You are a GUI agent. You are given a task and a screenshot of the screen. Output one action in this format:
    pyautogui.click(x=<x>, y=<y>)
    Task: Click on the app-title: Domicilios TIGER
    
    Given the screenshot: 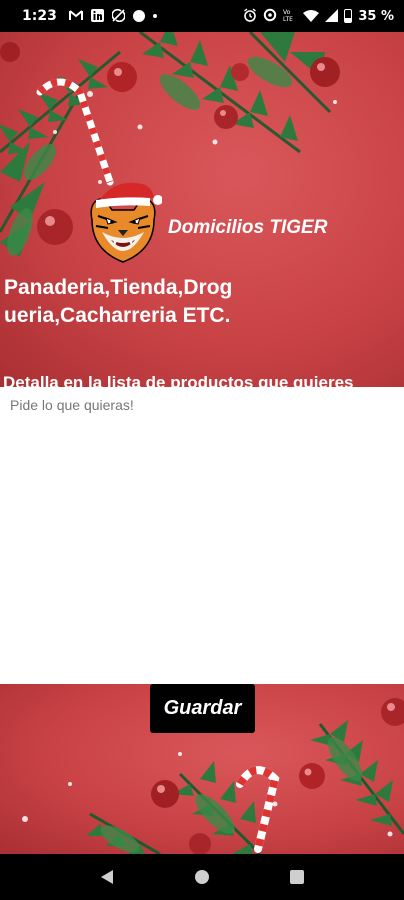 What is the action you would take?
    pyautogui.click(x=248, y=227)
    